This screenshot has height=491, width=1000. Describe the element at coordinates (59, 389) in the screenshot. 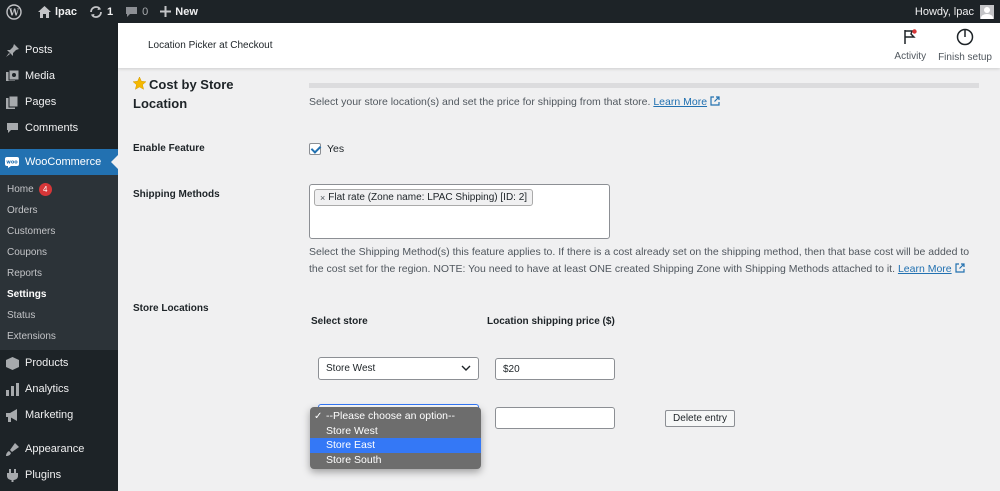

I see `sidebar-item-analytics: Analytics` at that location.